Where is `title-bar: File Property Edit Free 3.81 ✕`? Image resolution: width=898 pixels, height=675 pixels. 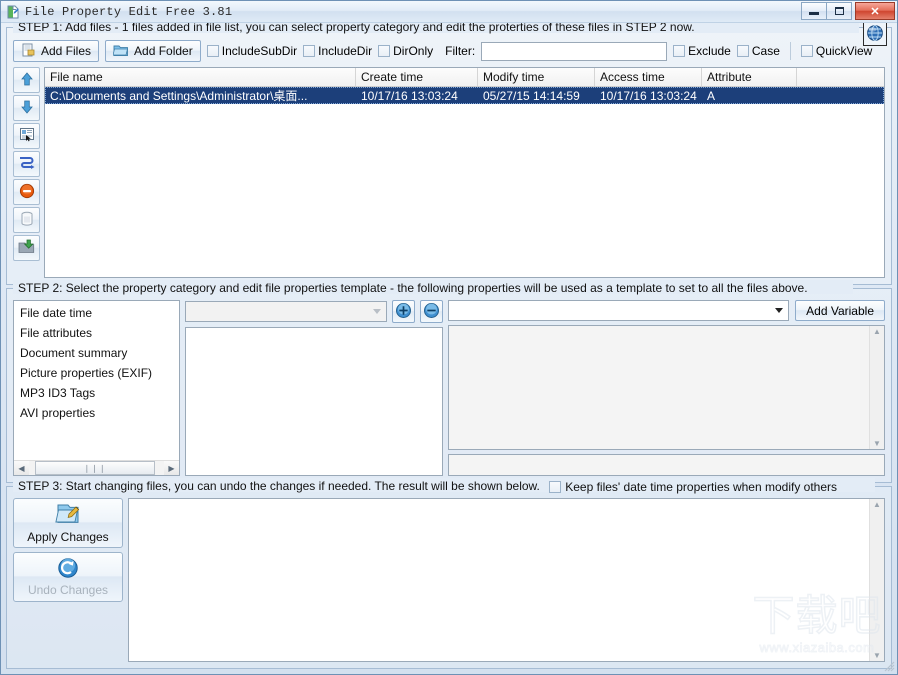
title-bar: File Property Edit Free 3.81 ✕ is located at coordinates (449, 12).